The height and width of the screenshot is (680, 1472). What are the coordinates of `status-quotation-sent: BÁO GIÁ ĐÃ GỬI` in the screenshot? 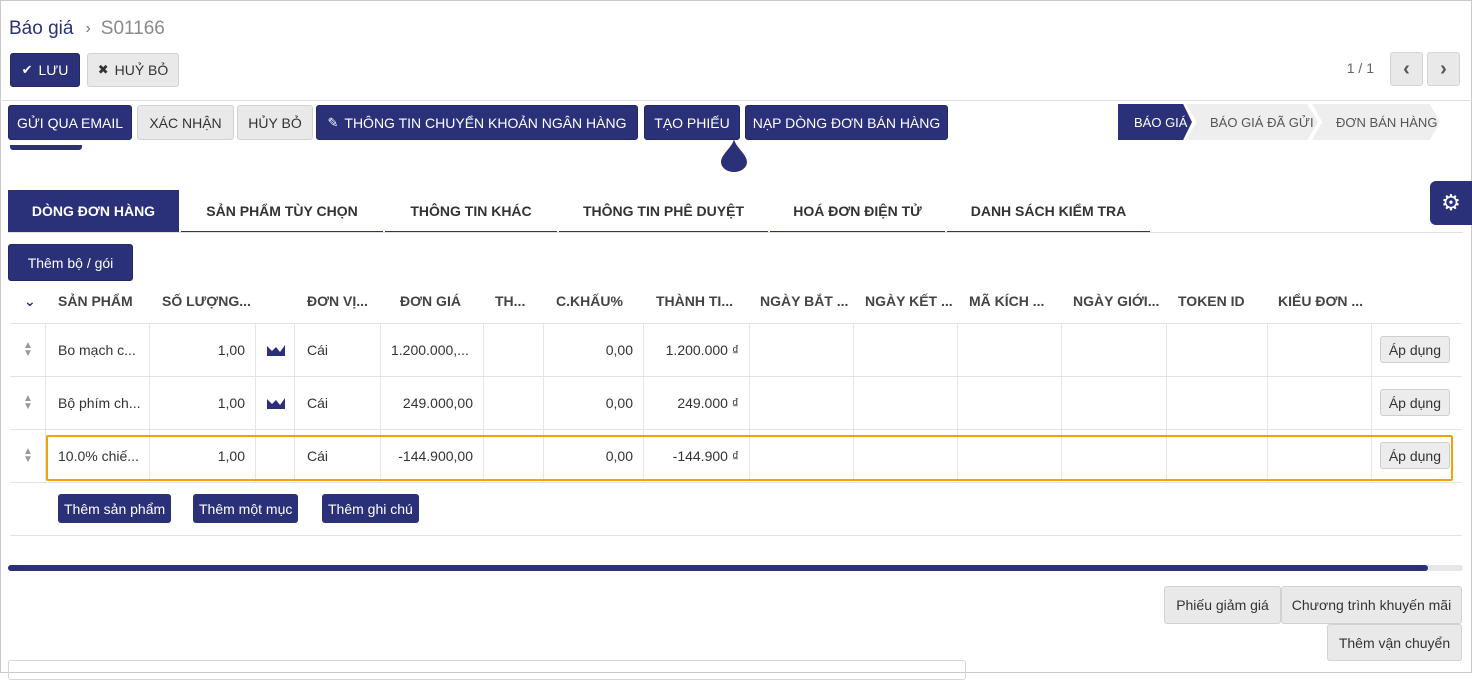 It's located at (1252, 122).